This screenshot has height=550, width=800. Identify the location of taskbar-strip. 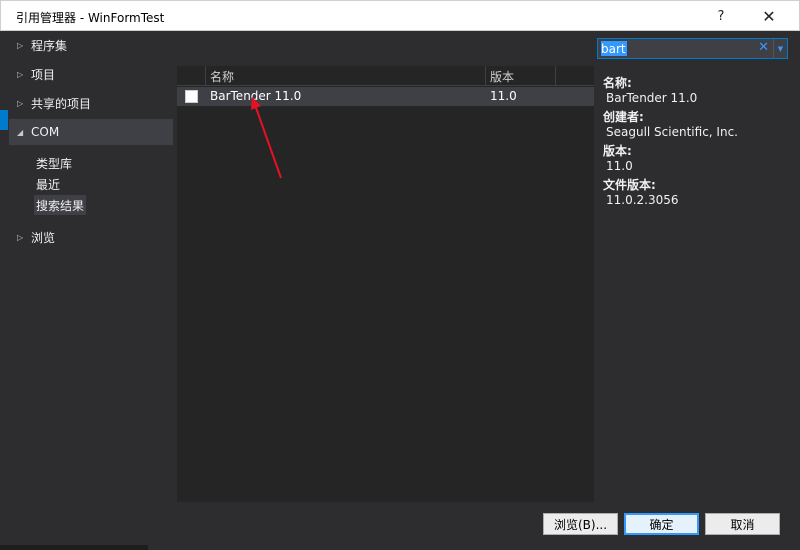
(74, 547).